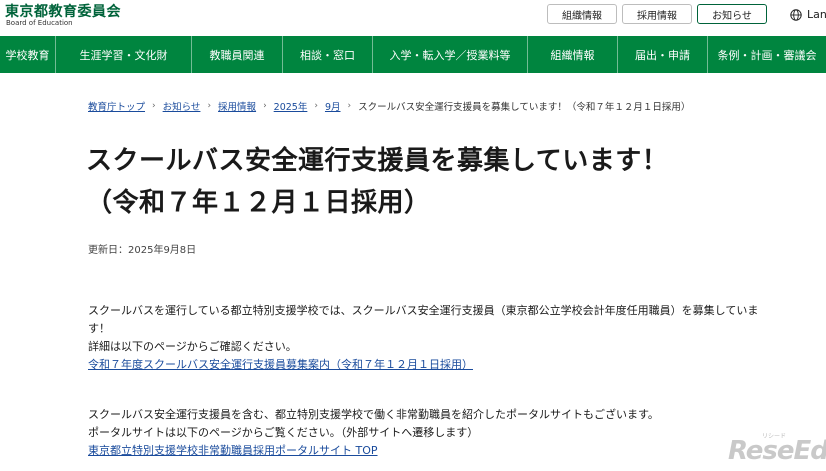 The image size is (826, 471). I want to click on watermark-logo: ReseEd, so click(777, 451).